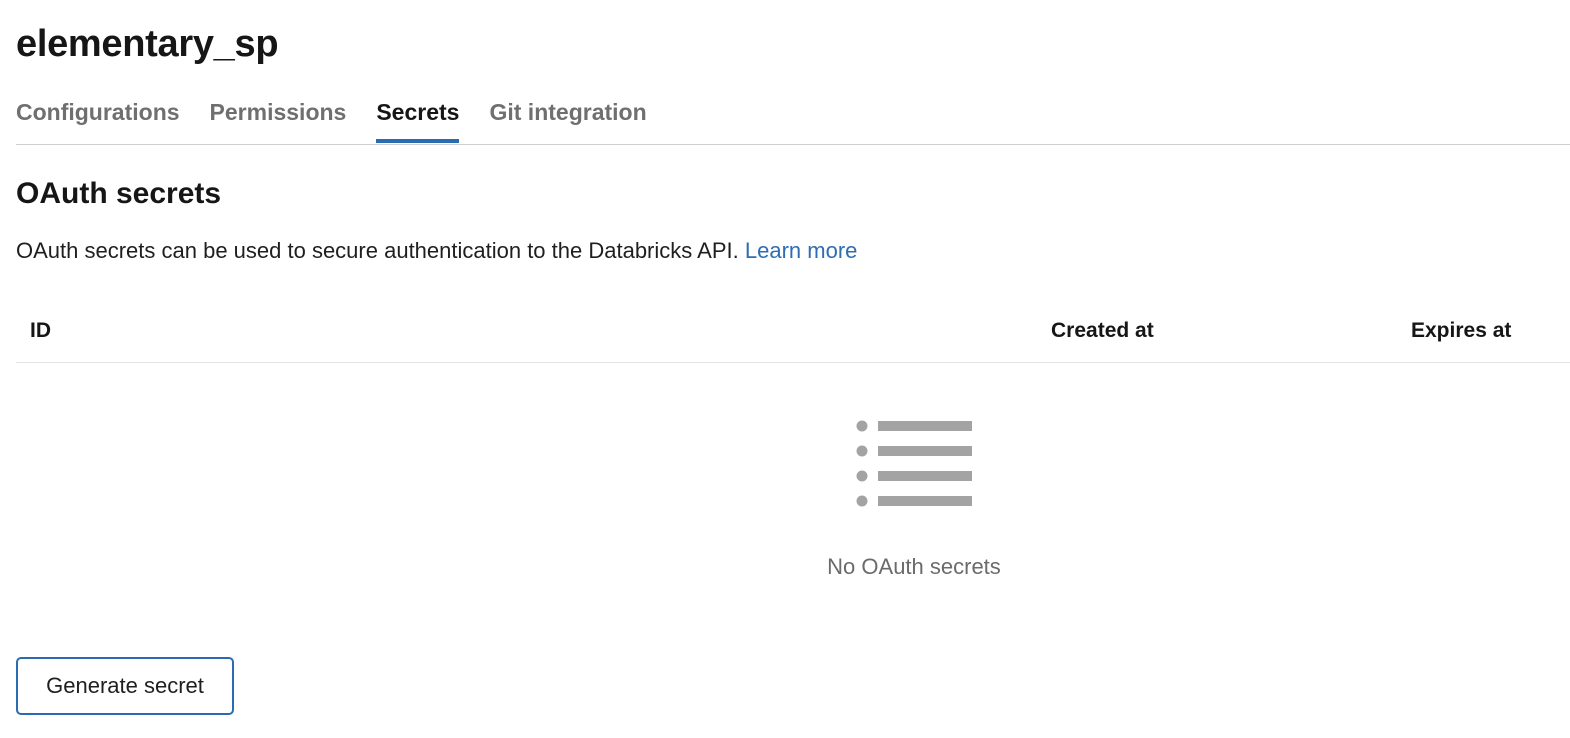 Image resolution: width=1570 pixels, height=738 pixels. What do you see at coordinates (98, 115) in the screenshot?
I see `tab-configurations: Configurations` at bounding box center [98, 115].